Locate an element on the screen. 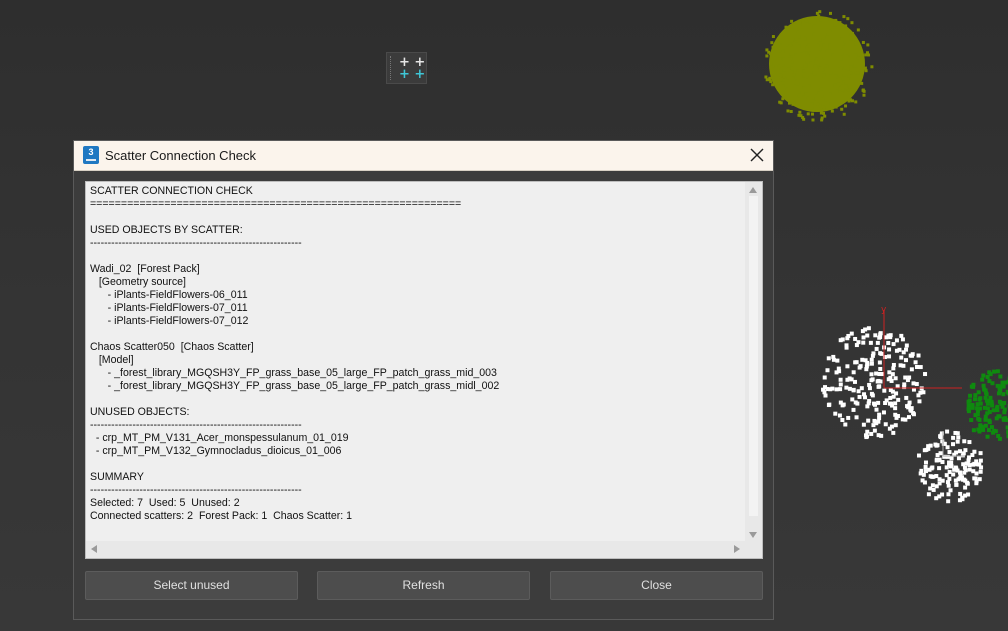 The image size is (1008, 631). scrollbar-corner is located at coordinates (753, 549).